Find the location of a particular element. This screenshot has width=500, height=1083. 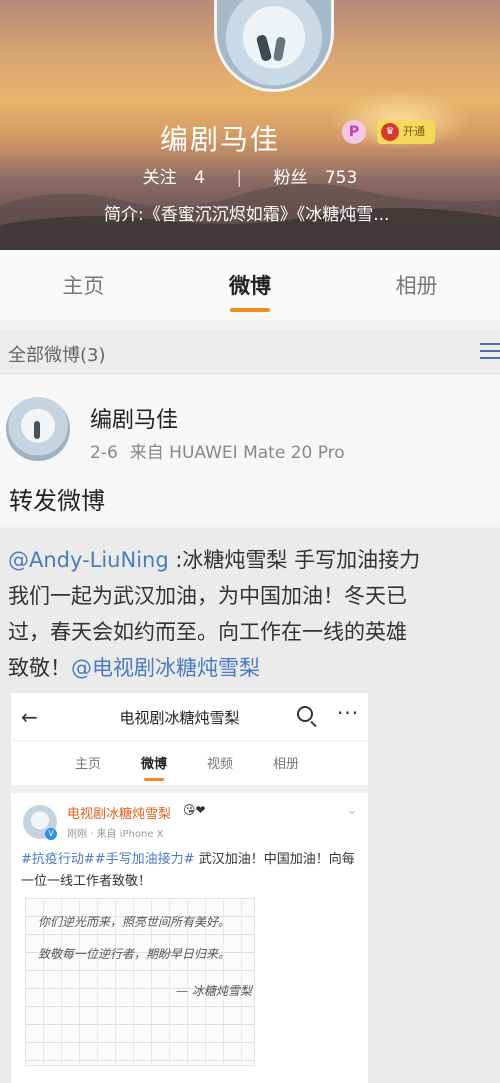

tab-home: 主页 is located at coordinates (83, 285).